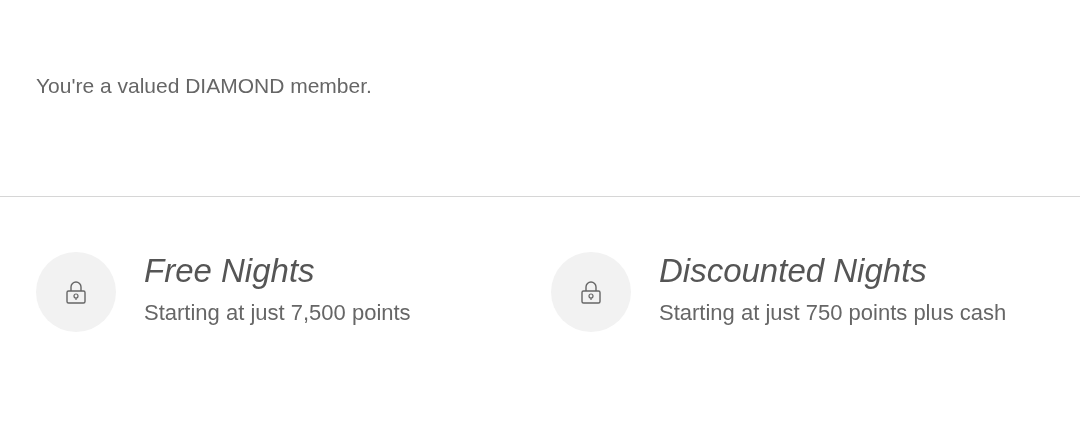 The image size is (1080, 423). What do you see at coordinates (793, 271) in the screenshot?
I see `benefit-title: Discounted Nights` at bounding box center [793, 271].